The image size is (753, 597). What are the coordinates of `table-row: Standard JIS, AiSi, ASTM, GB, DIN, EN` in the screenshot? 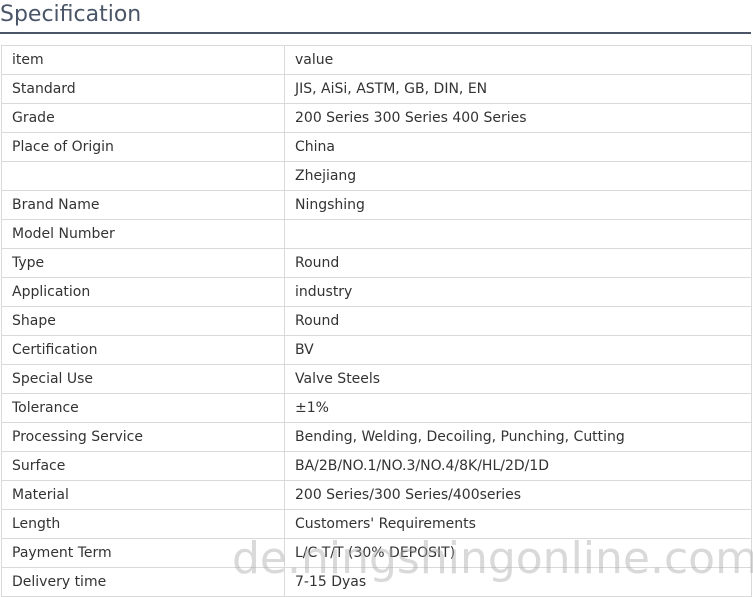 It's located at (376, 89).